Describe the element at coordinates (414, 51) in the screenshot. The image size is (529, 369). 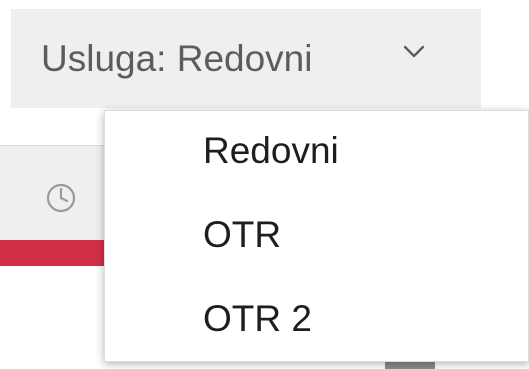
I see `chevron-down-icon` at that location.